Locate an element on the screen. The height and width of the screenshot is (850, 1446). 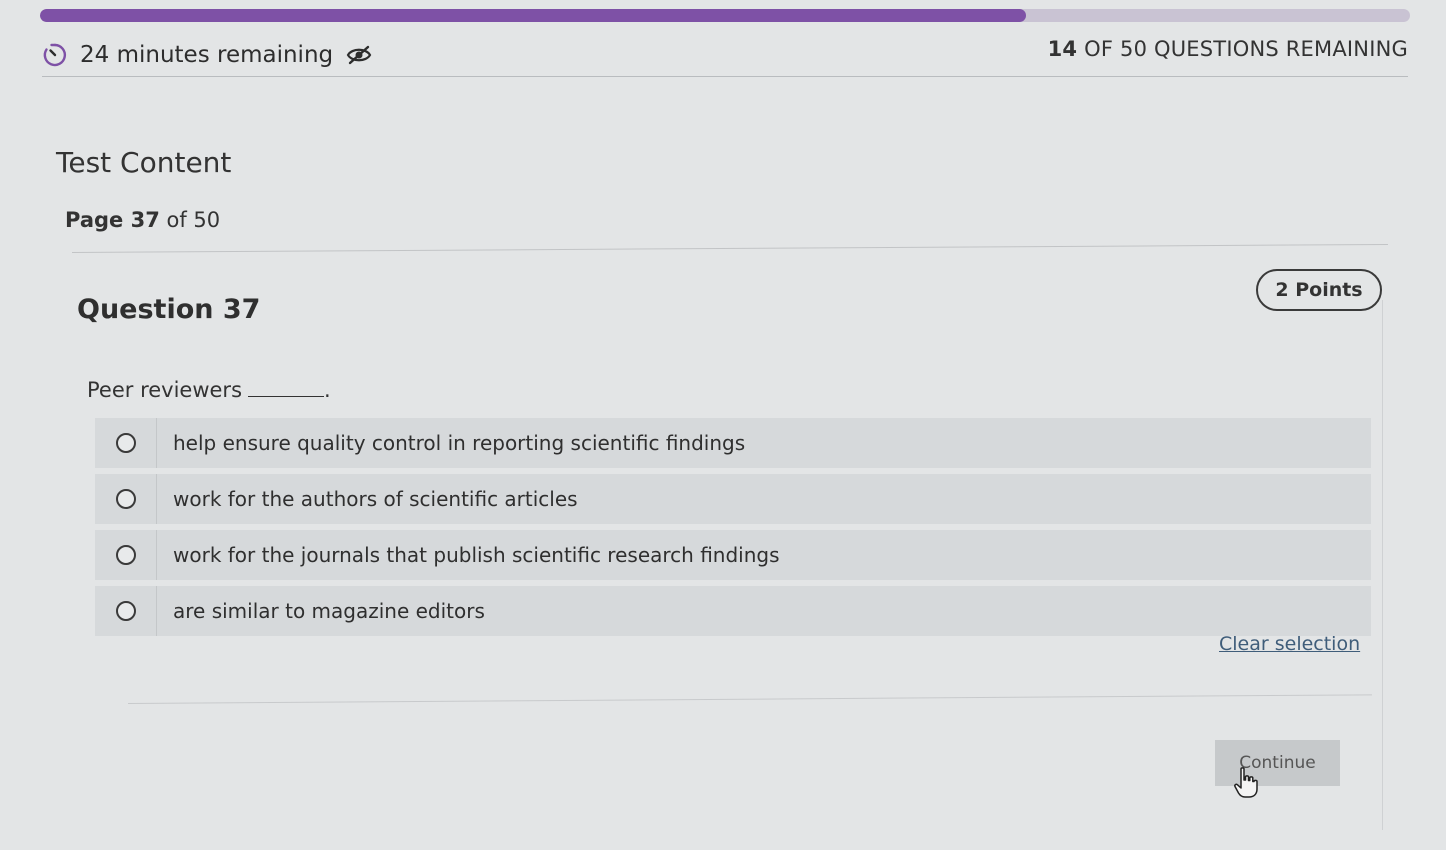
progress-bar is located at coordinates (725, 15).